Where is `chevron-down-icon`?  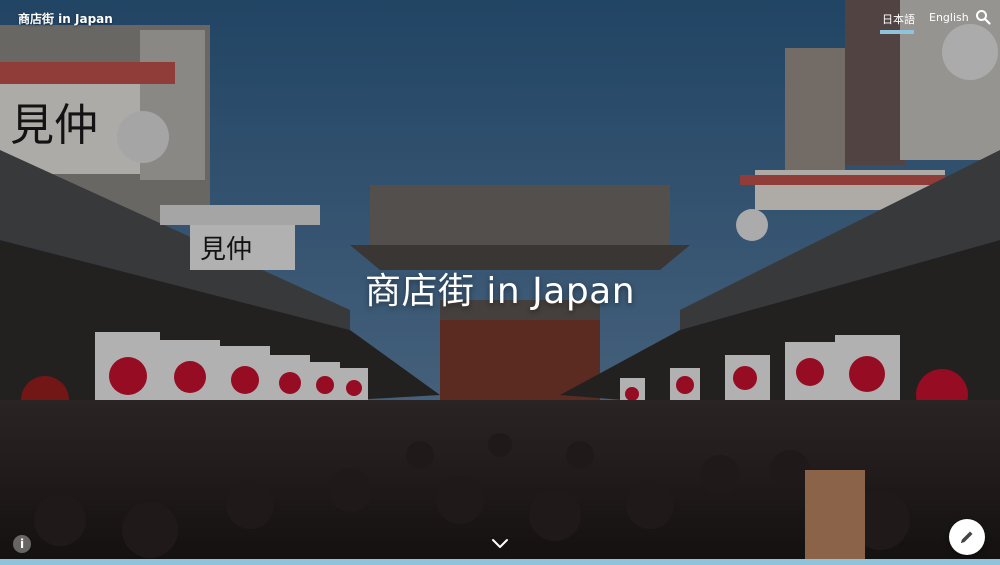
chevron-down-icon is located at coordinates (500, 543).